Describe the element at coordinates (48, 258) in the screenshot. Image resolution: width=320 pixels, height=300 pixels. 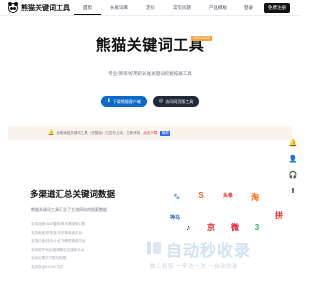
I see `feature-item: 支持长尾词下载与拓展` at that location.